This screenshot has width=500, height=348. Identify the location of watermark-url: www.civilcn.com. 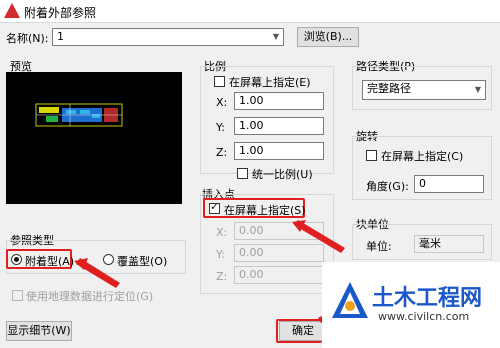
(424, 316).